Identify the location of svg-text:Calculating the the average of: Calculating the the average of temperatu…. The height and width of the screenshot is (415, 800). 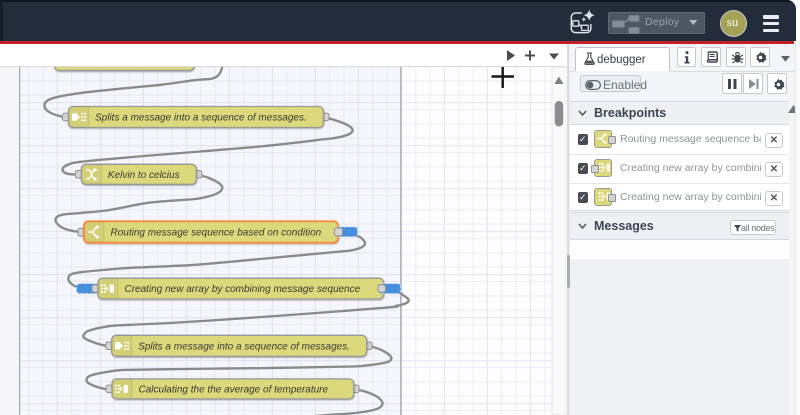
(234, 389).